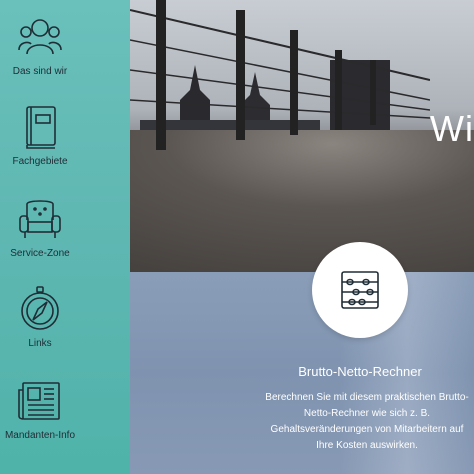 This screenshot has height=474, width=474. What do you see at coordinates (40, 71) in the screenshot?
I see `sidebar-item-label: Das sind wir` at bounding box center [40, 71].